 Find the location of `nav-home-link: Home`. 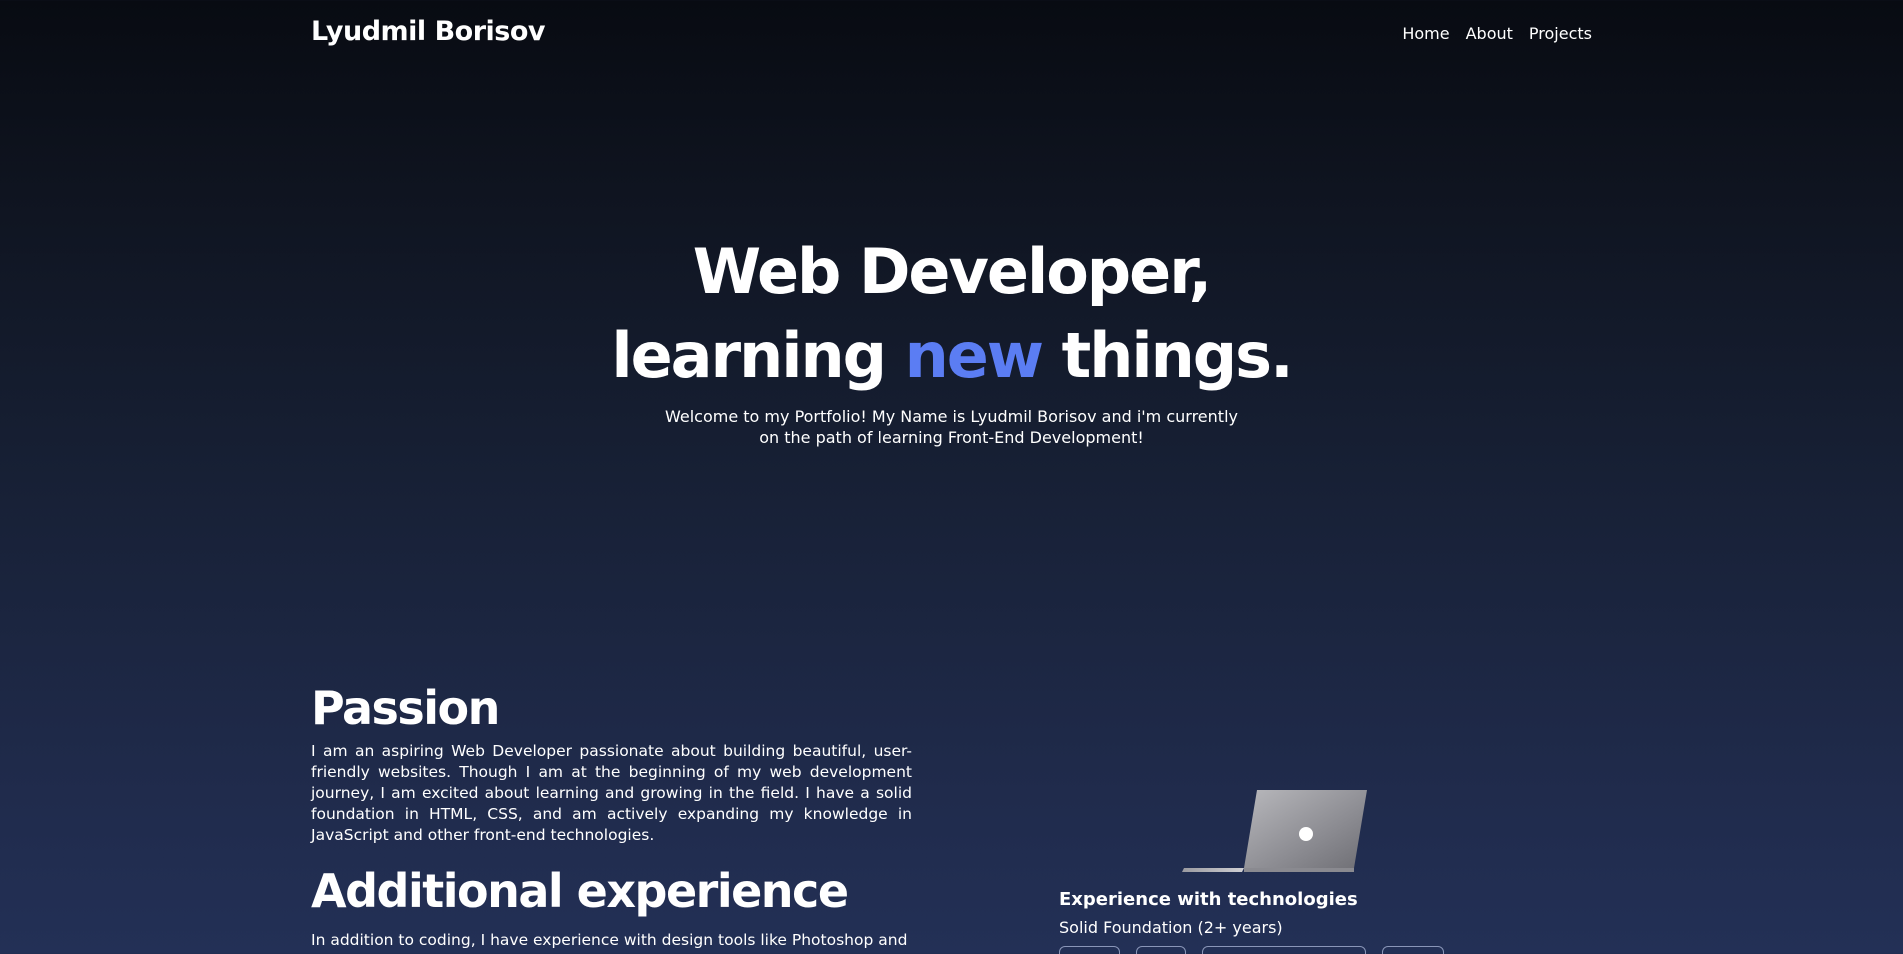

nav-home-link: Home is located at coordinates (1425, 33).